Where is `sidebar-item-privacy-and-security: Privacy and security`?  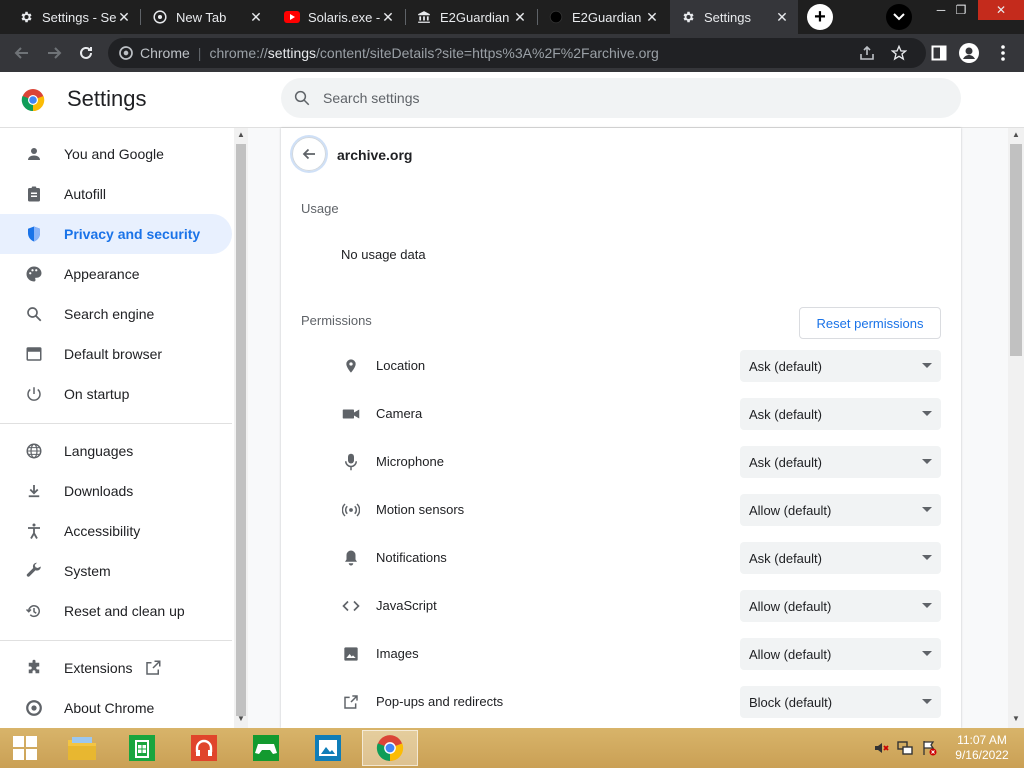
sidebar-item-privacy-and-security: Privacy and security is located at coordinates (116, 234).